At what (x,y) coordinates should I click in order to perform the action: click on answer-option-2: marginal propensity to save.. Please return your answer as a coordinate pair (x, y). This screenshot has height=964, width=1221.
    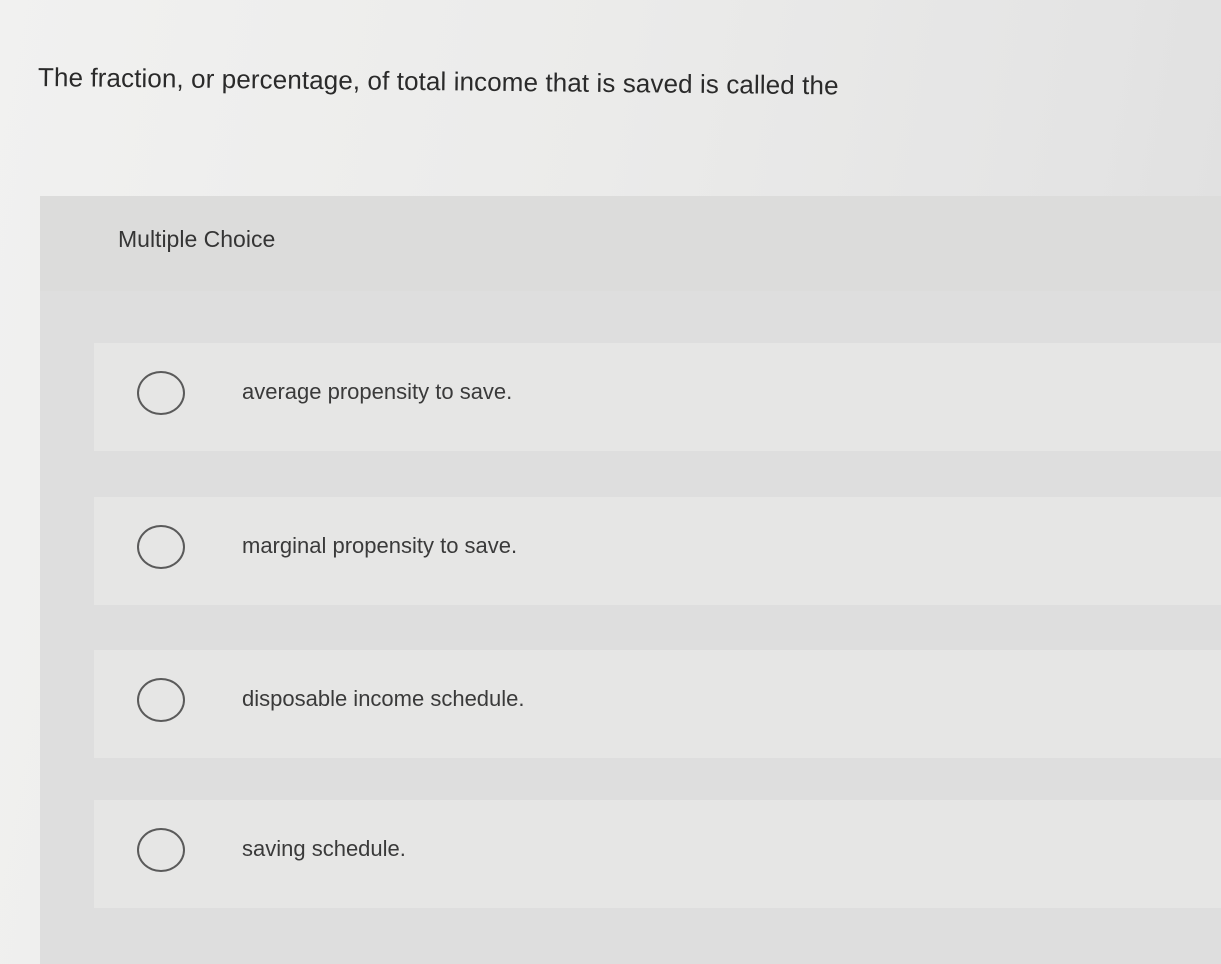
    Looking at the image, I should click on (657, 551).